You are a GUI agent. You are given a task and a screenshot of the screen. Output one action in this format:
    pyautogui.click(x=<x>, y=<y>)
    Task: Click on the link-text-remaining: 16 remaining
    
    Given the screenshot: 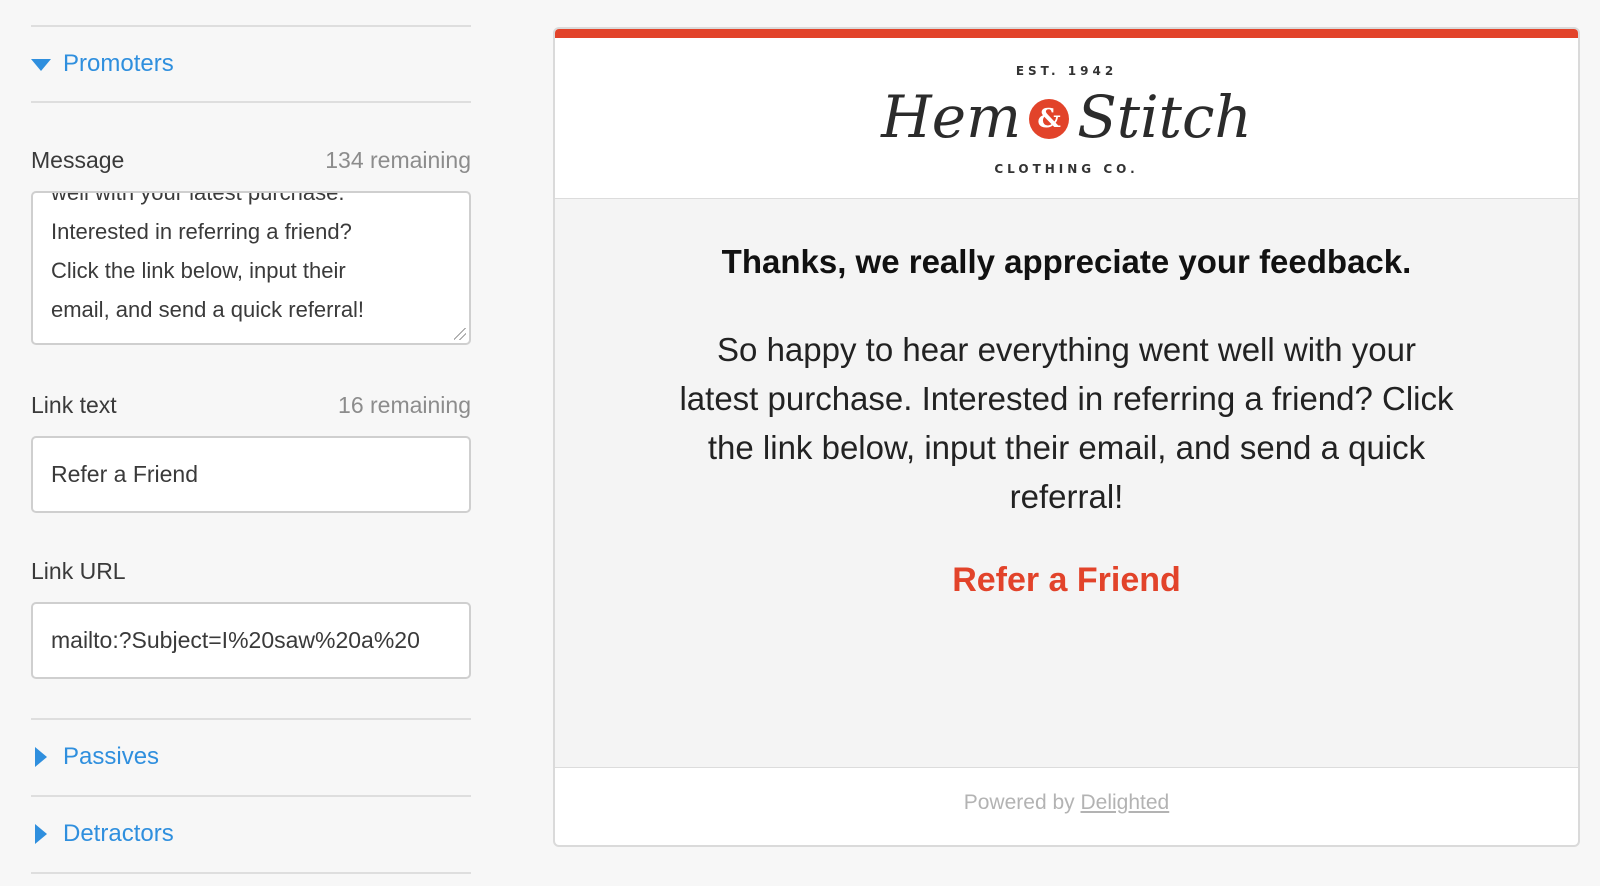 What is the action you would take?
    pyautogui.click(x=404, y=405)
    